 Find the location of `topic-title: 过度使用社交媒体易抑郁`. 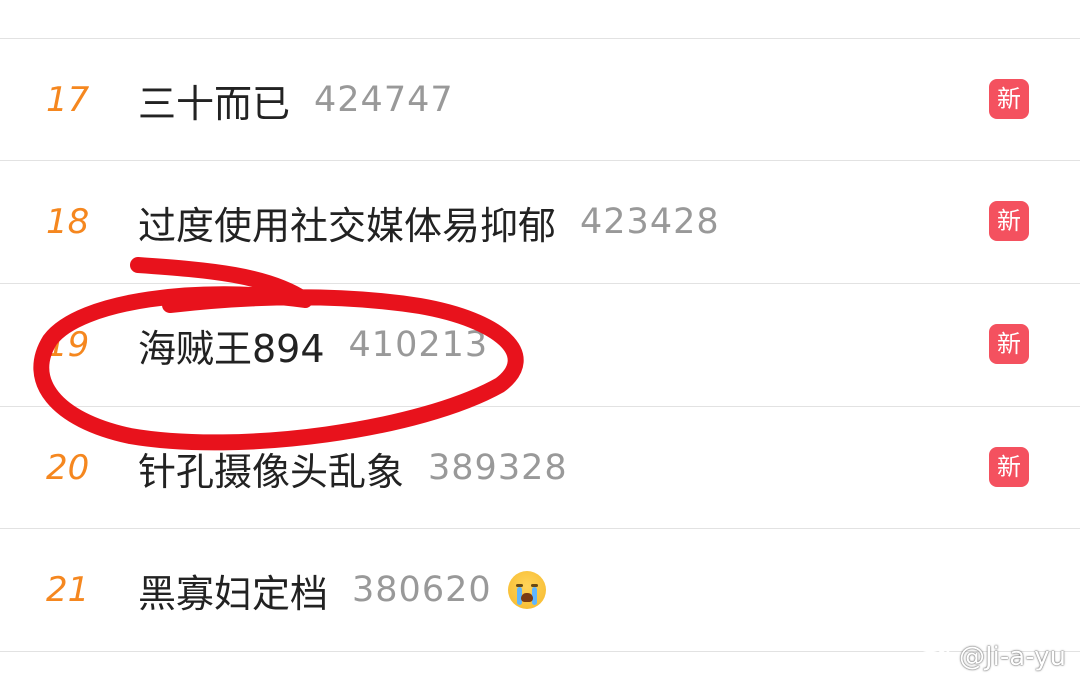

topic-title: 过度使用社交媒体易抑郁 is located at coordinates (347, 222).